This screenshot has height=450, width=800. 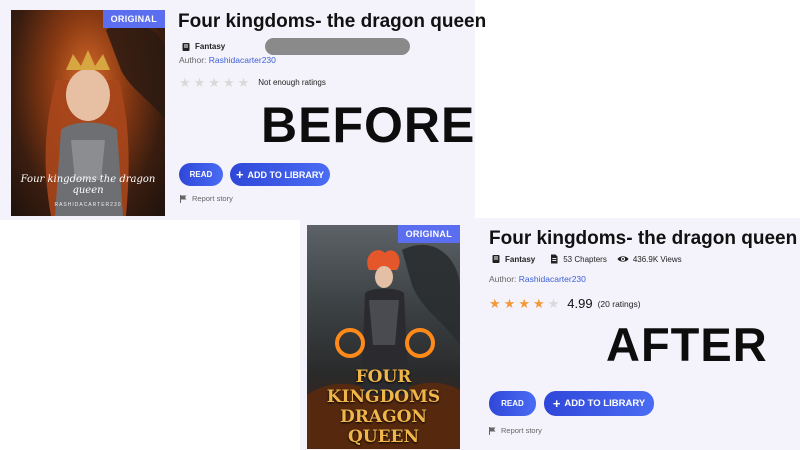 What do you see at coordinates (623, 259) in the screenshot?
I see `eye-icon` at bounding box center [623, 259].